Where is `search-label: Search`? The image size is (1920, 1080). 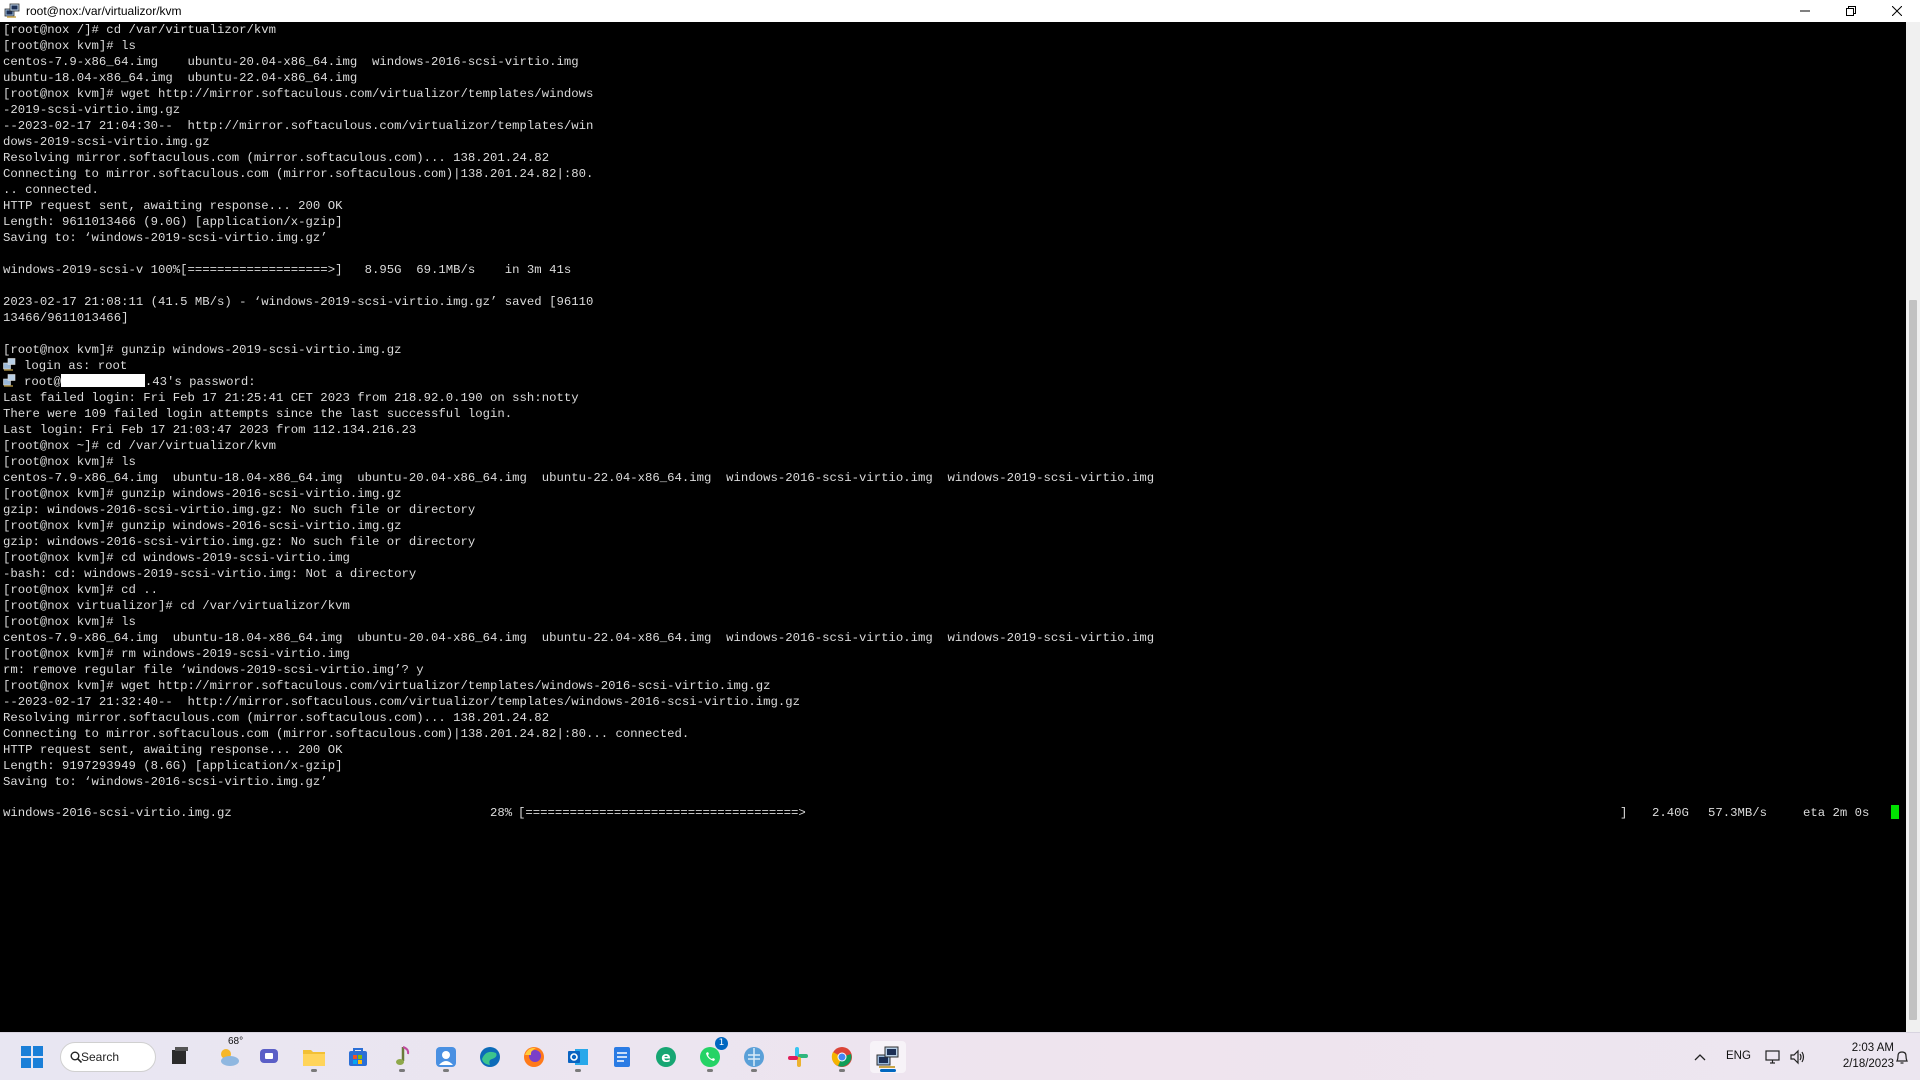
search-label: Search is located at coordinates (100, 1057).